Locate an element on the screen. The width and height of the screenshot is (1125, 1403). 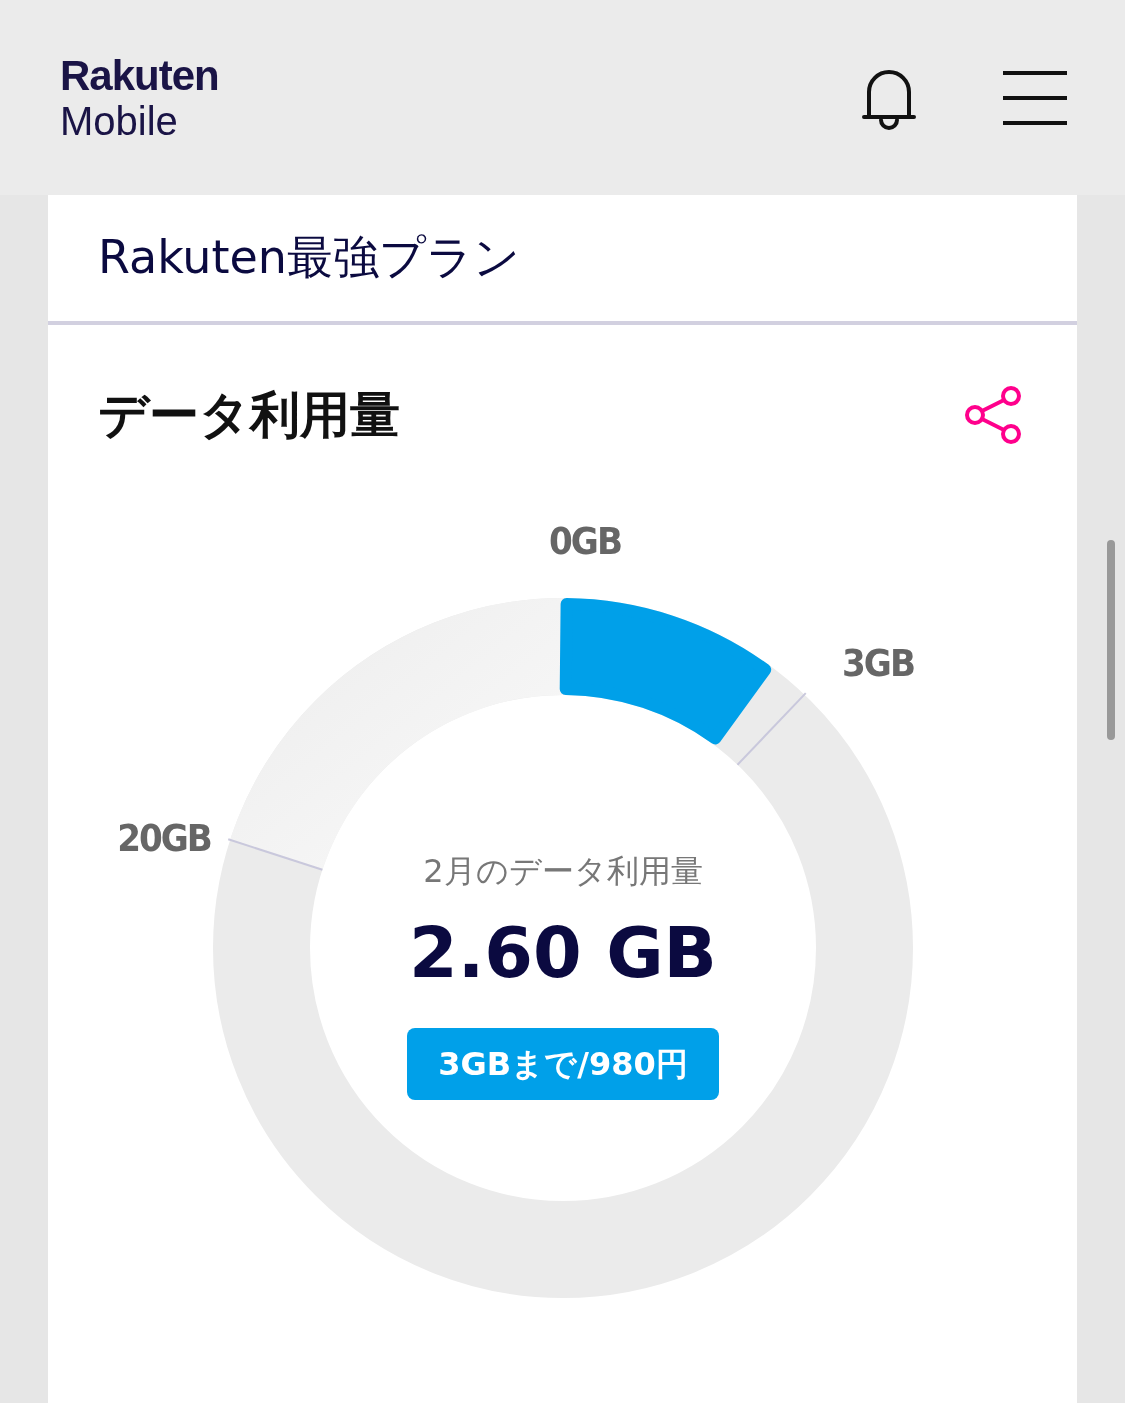
usage-value: 2.60 GB is located at coordinates (563, 953).